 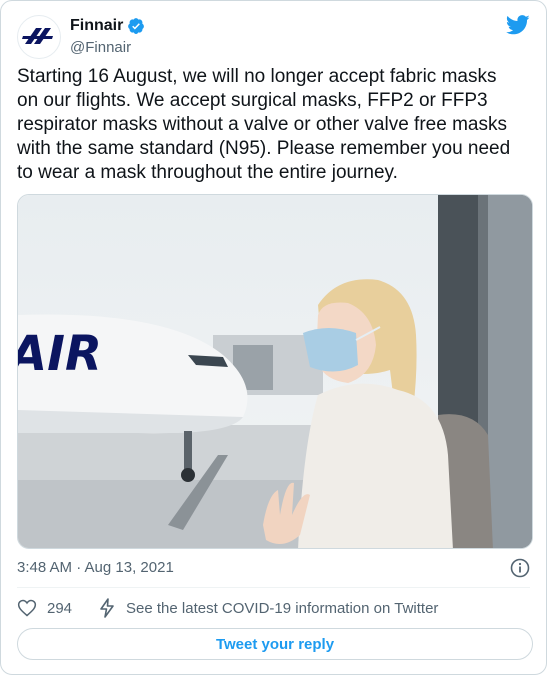 What do you see at coordinates (60, 354) in the screenshot?
I see `svg-text: AIR` at bounding box center [60, 354].